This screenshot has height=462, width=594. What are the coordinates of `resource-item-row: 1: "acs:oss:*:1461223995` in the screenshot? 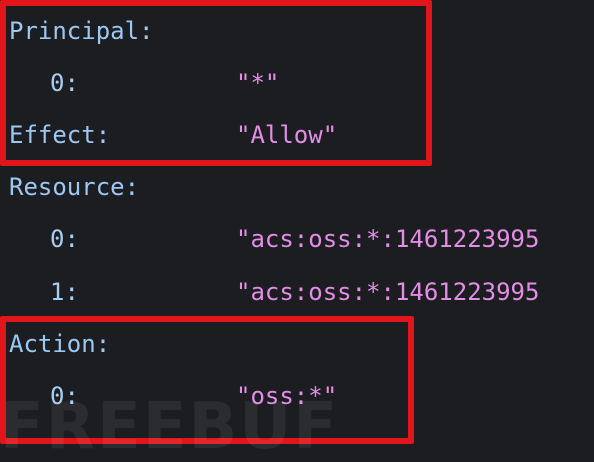 It's located at (297, 292).